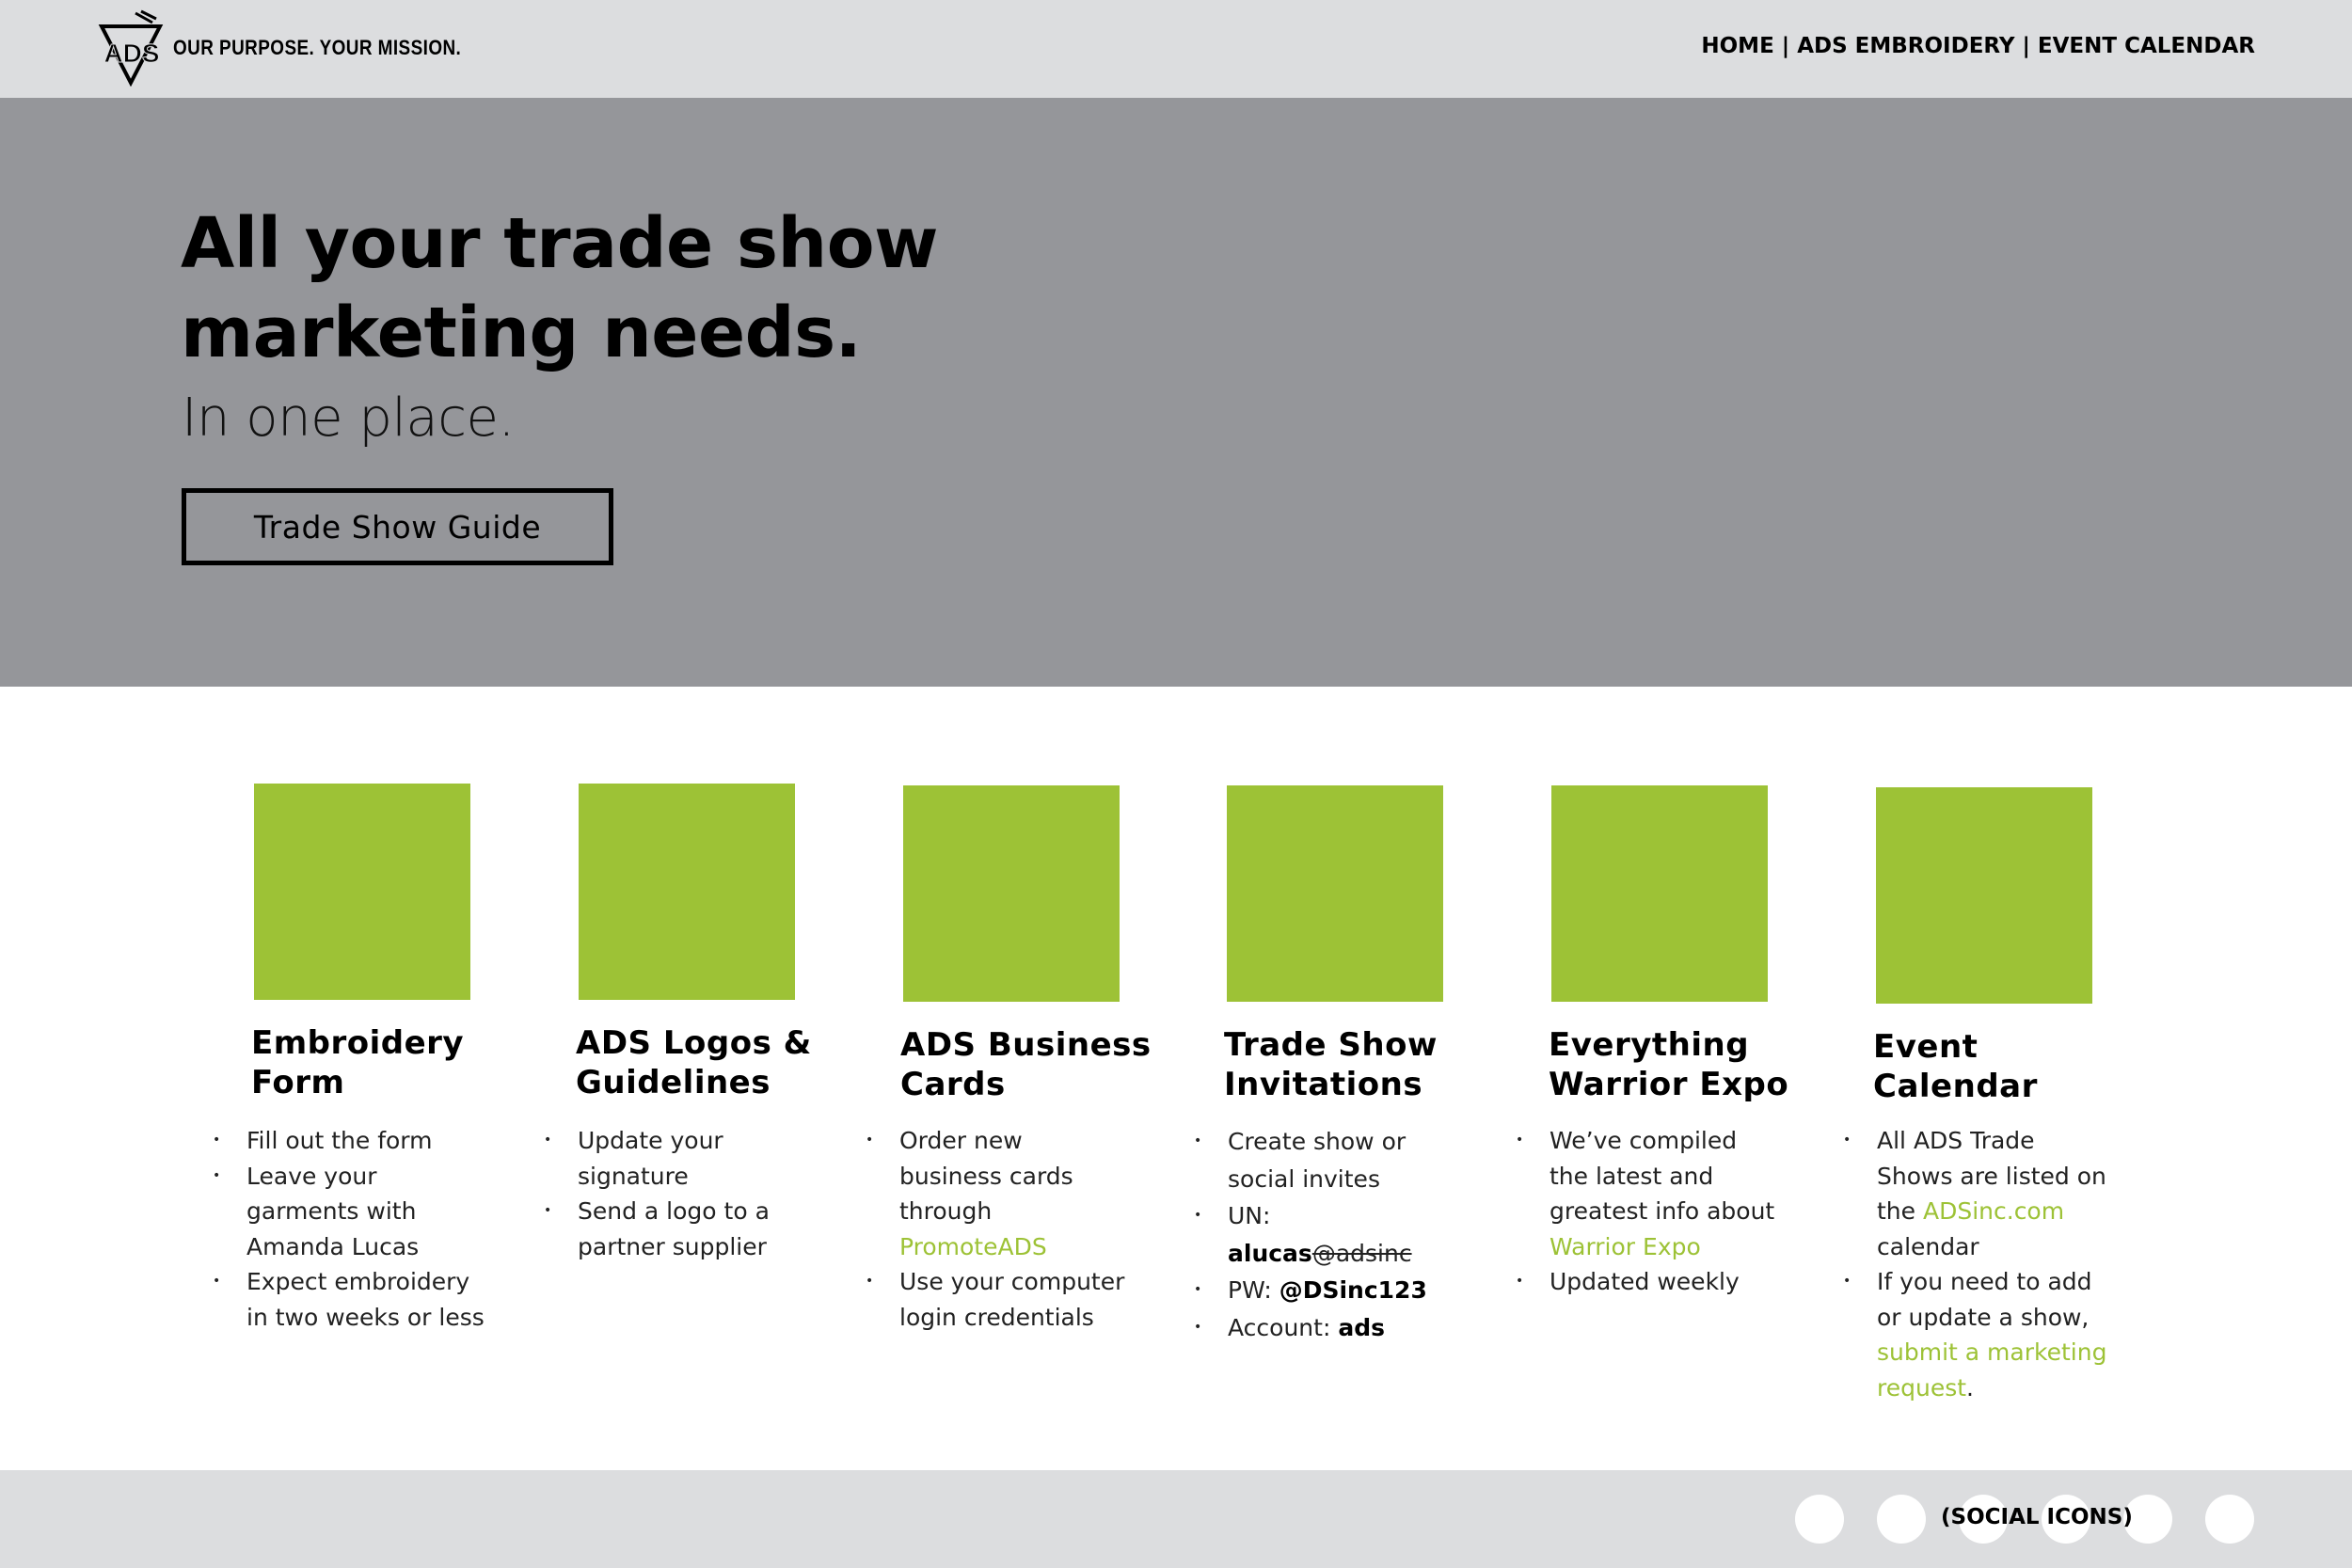 This screenshot has height=1568, width=2352. What do you see at coordinates (317, 47) in the screenshot?
I see `tagline: OUR PURPOSE. YOUR MISSION.` at bounding box center [317, 47].